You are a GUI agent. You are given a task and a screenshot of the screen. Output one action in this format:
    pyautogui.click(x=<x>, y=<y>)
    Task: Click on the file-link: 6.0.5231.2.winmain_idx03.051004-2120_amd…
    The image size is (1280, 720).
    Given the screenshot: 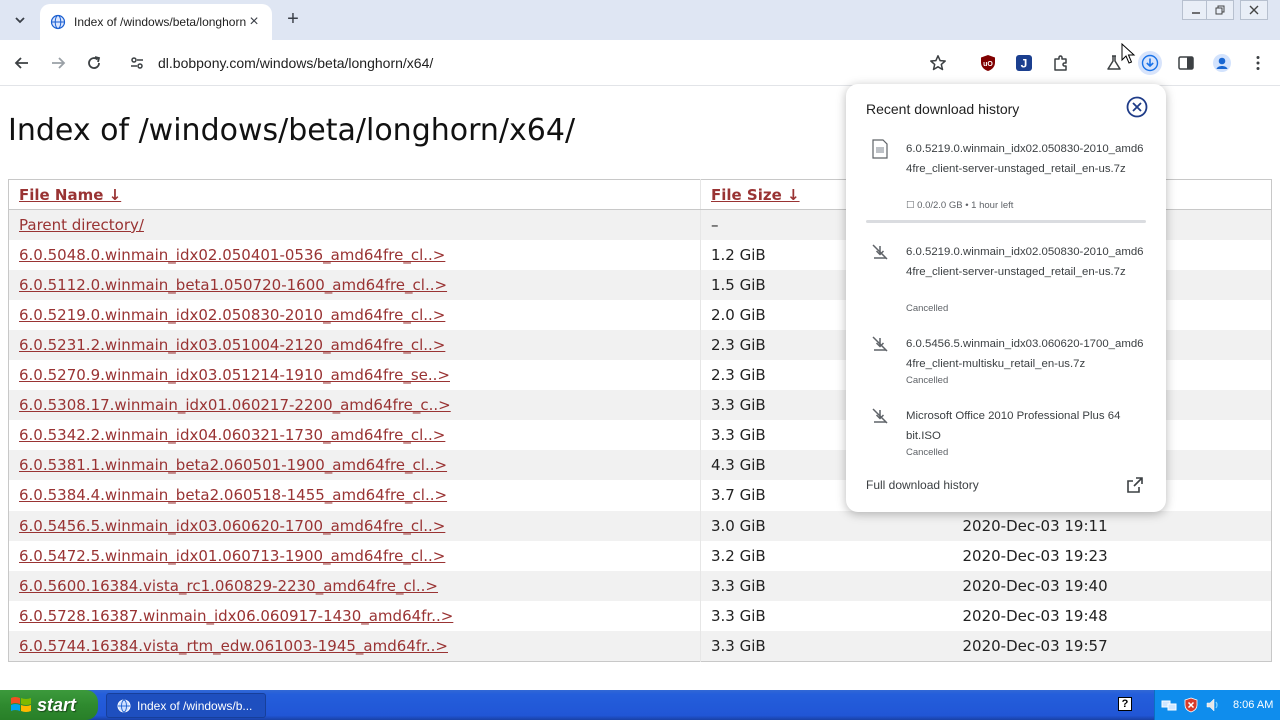 What is the action you would take?
    pyautogui.click(x=232, y=345)
    